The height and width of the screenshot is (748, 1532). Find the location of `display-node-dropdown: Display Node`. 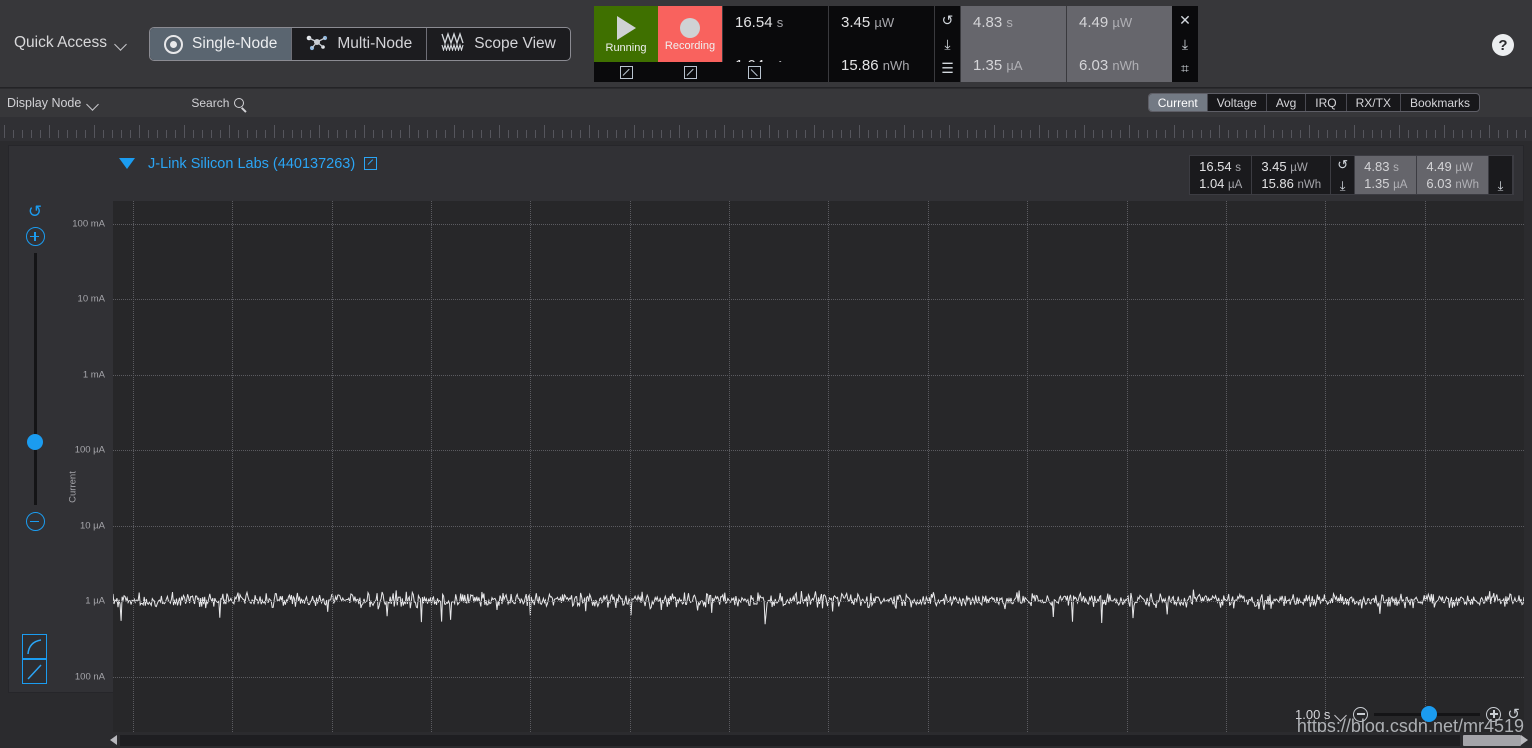

display-node-dropdown: Display Node is located at coordinates (53, 103).